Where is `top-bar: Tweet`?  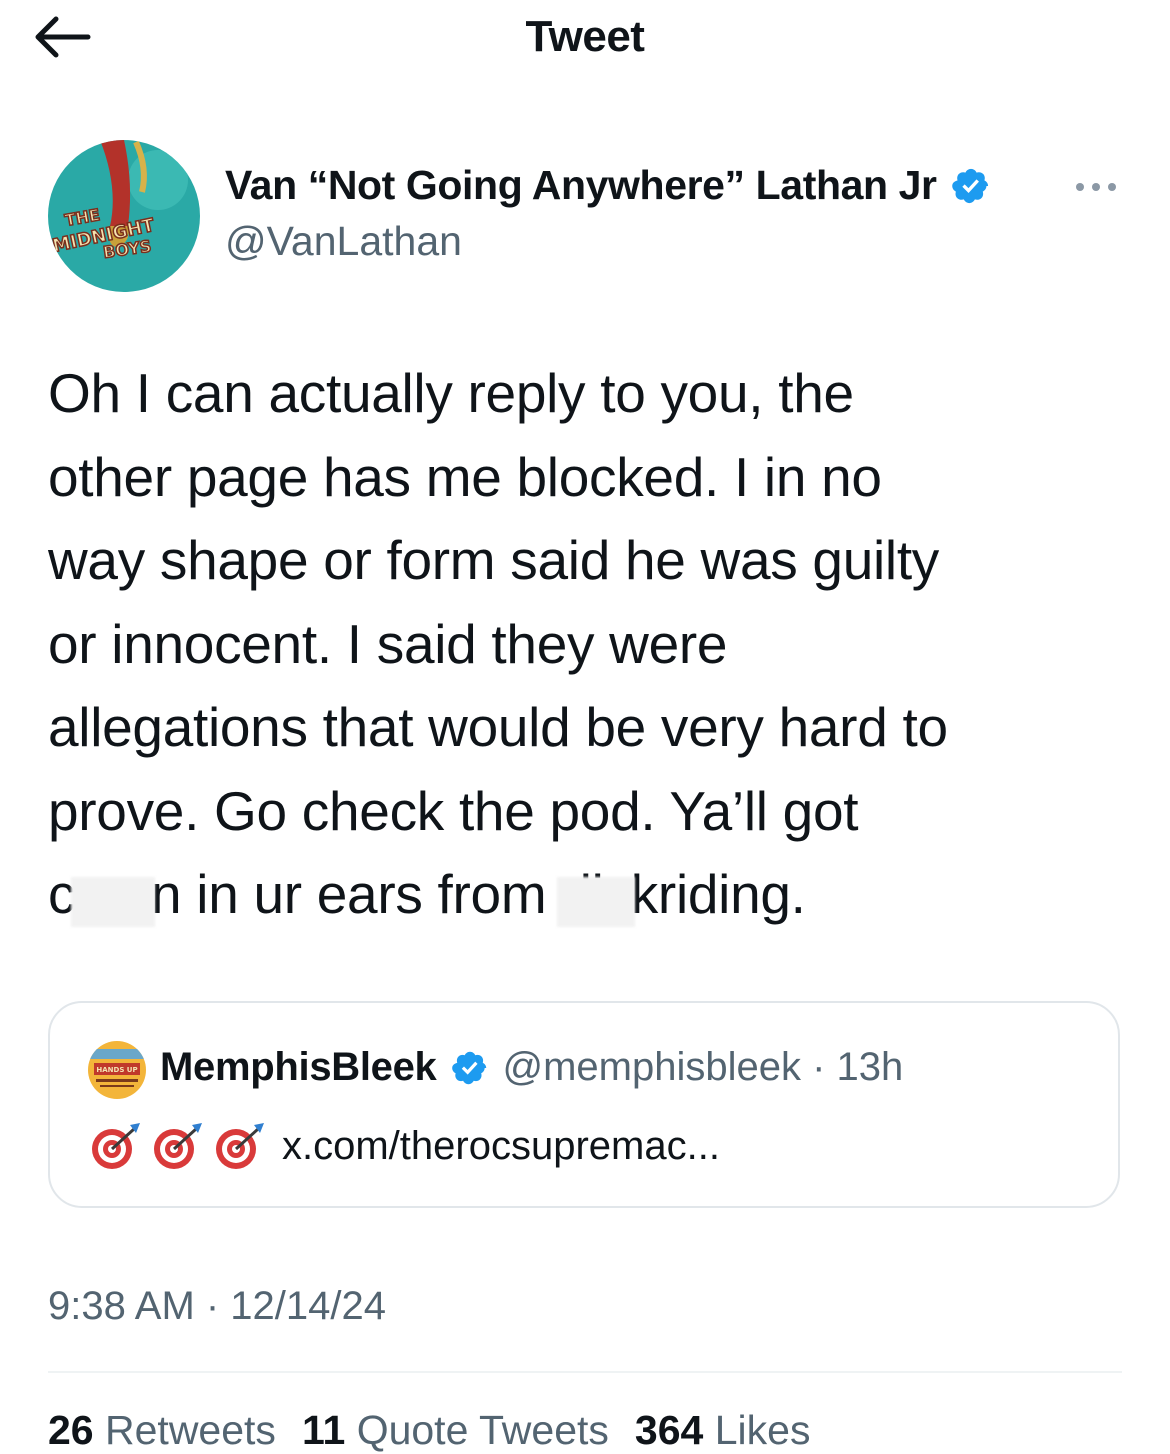 top-bar: Tweet is located at coordinates (585, 40).